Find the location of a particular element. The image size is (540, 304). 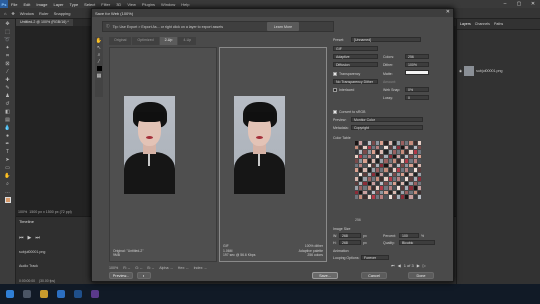

menu-filter: Filter is located at coordinates (105, 4).